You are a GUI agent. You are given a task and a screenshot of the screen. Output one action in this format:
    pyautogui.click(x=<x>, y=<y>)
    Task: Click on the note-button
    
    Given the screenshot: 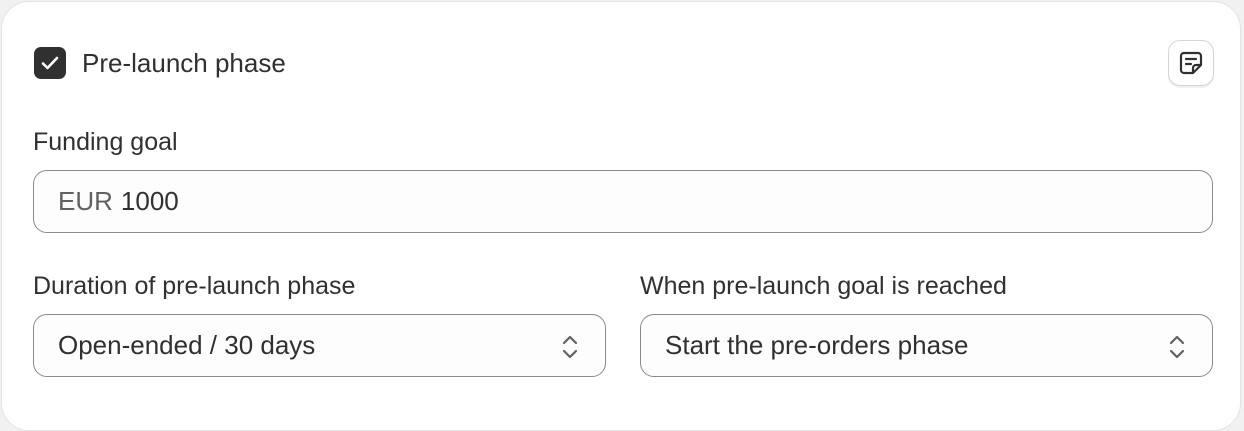 What is the action you would take?
    pyautogui.click(x=1191, y=63)
    